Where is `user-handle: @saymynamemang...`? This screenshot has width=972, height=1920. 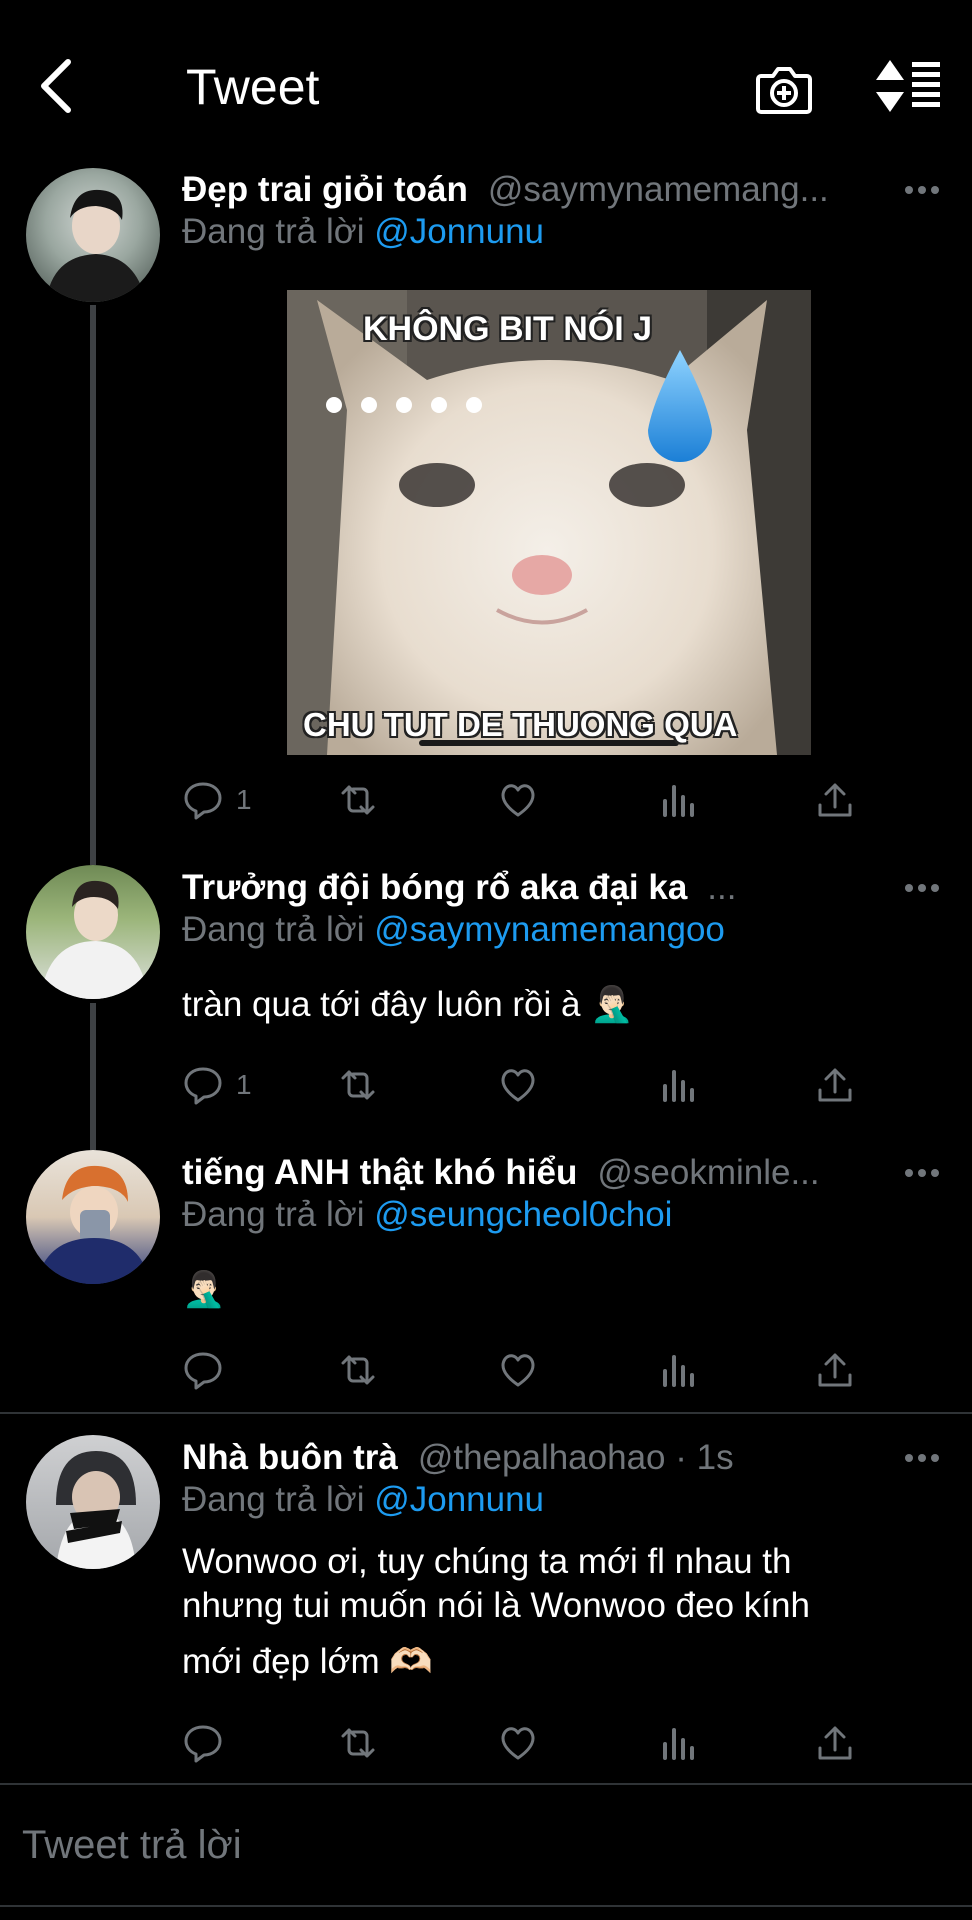 user-handle: @saymynamemang... is located at coordinates (658, 190).